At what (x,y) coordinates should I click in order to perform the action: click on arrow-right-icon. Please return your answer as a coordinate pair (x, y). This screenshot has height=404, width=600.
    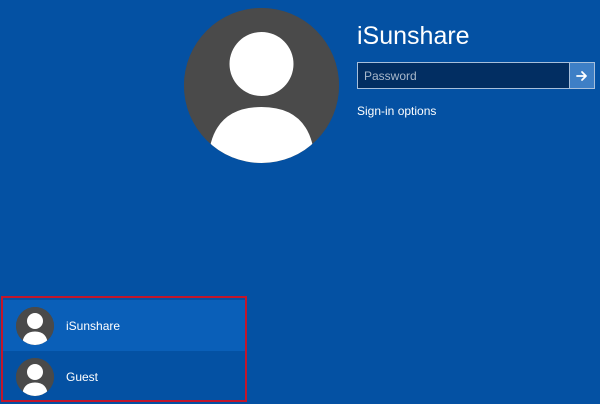
    Looking at the image, I should click on (581, 75).